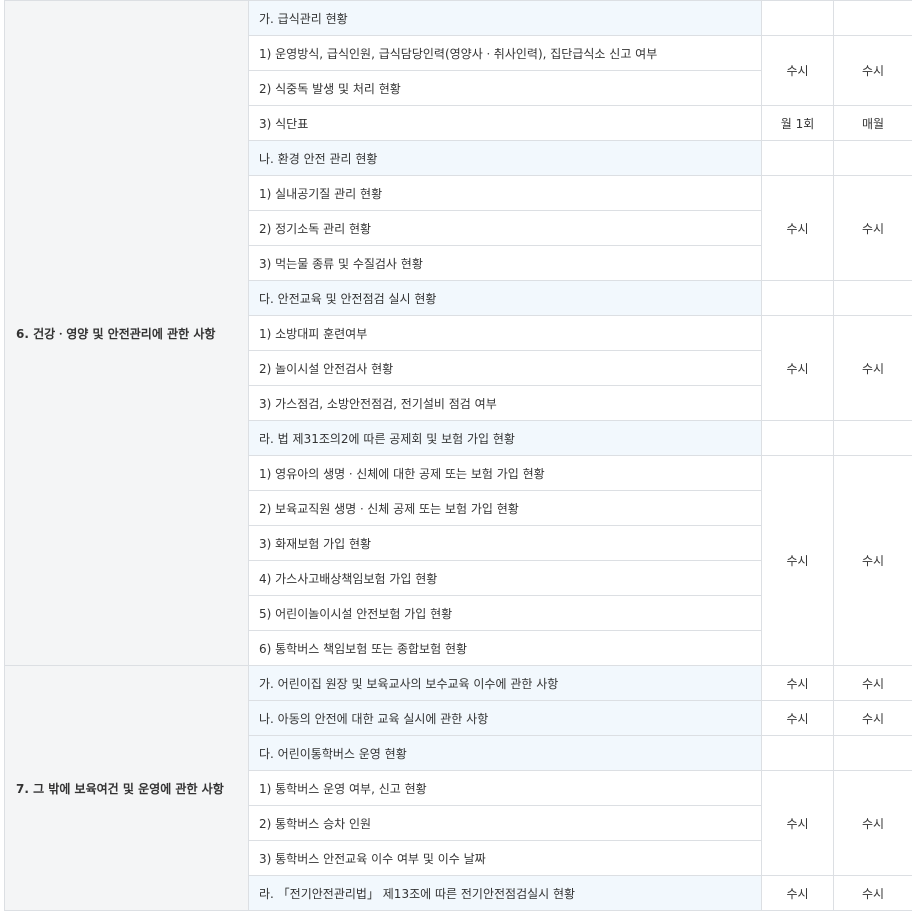  What do you see at coordinates (505, 753) in the screenshot?
I see `subsection-title: 다. 어린이통학버스 운영 현황` at bounding box center [505, 753].